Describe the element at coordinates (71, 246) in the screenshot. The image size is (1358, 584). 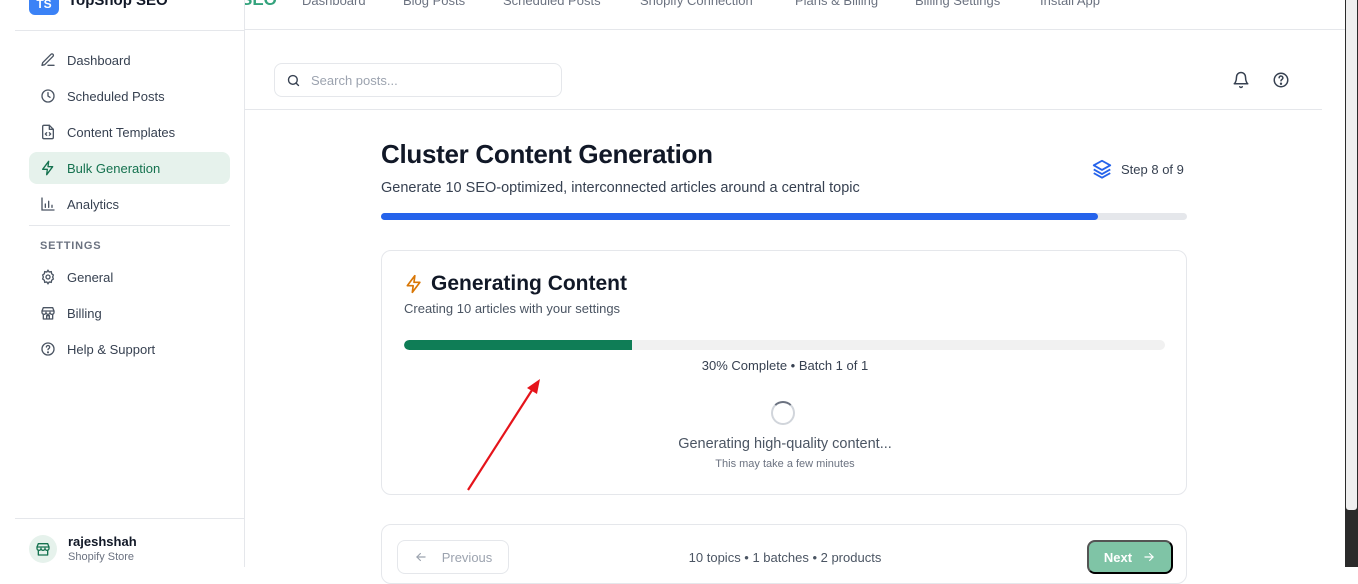
I see `settings-heading: SETTINGS` at that location.